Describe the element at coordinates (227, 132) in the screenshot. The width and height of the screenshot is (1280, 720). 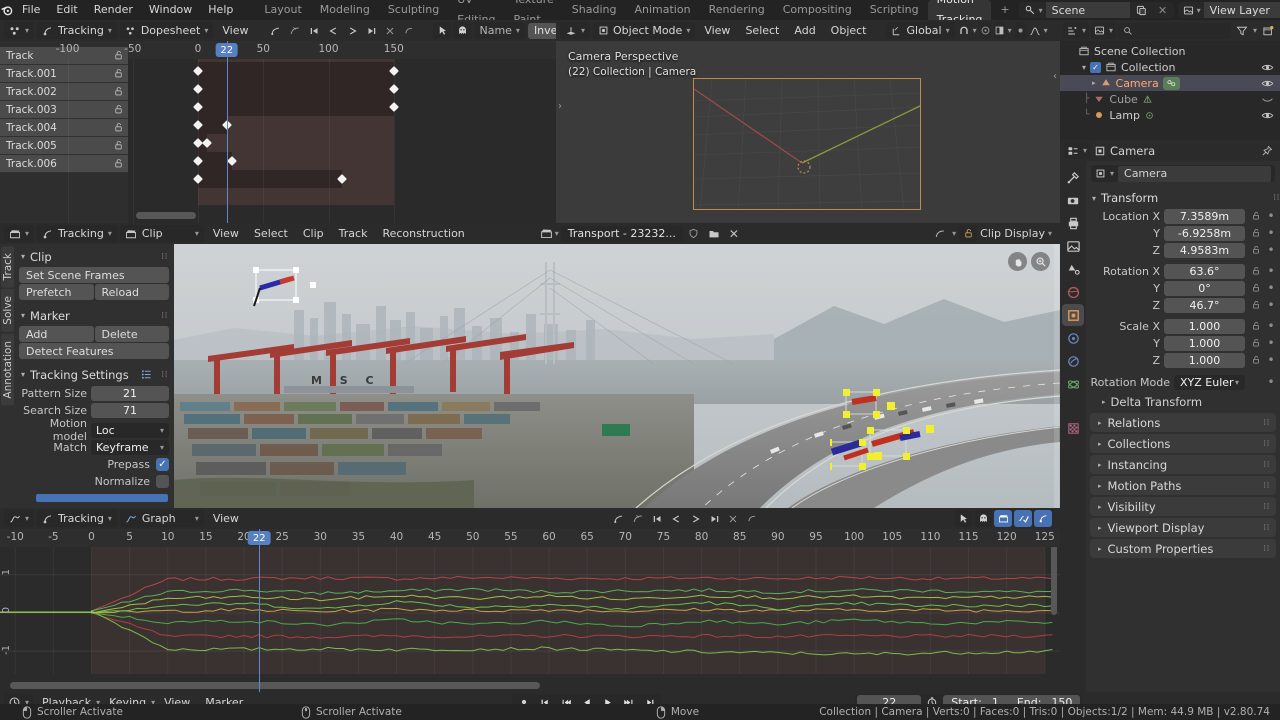
I see `dopesheet-playhead` at that location.